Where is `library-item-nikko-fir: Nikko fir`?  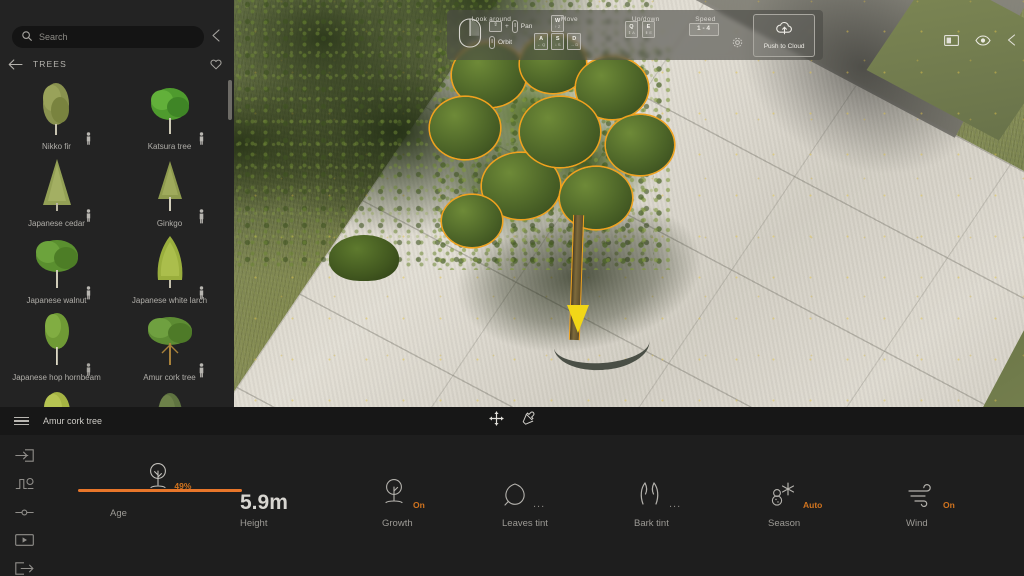 library-item-nikko-fir: Nikko fir is located at coordinates (56, 114).